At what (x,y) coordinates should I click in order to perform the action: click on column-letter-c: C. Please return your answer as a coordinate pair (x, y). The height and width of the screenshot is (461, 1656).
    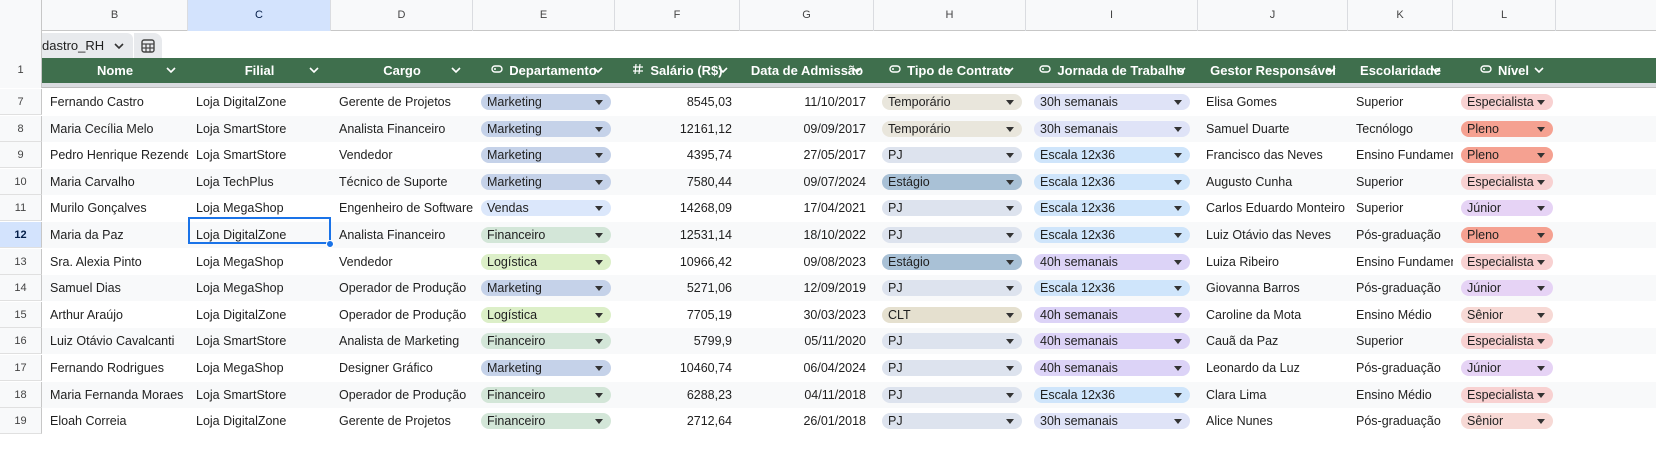
    Looking at the image, I should click on (259, 15).